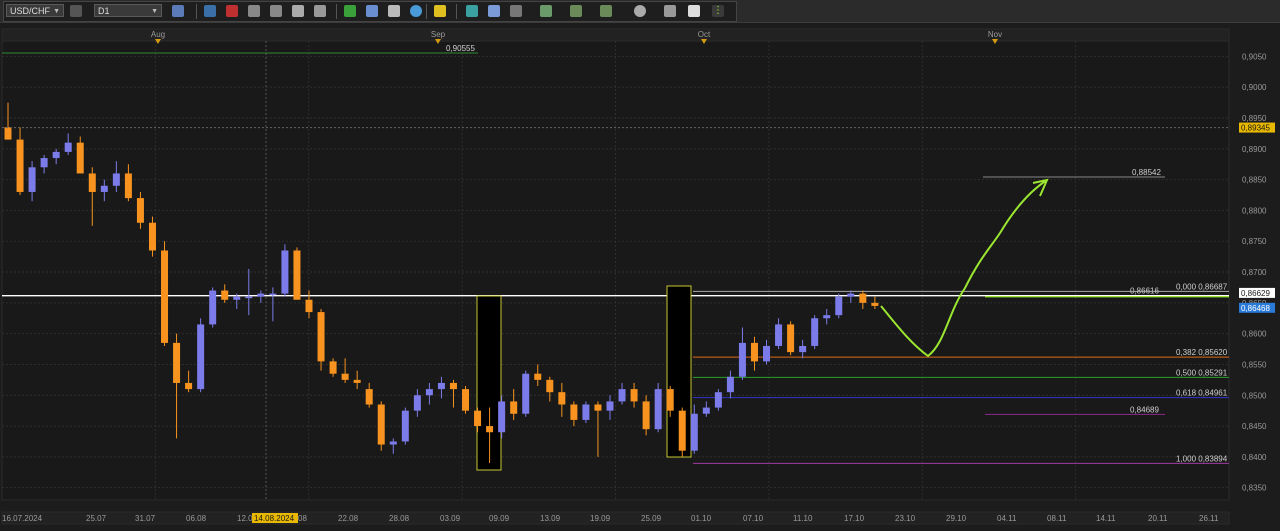 The height and width of the screenshot is (531, 1280). Describe the element at coordinates (651, 518) in the screenshot. I see `x-tick-label: 25.09` at that location.